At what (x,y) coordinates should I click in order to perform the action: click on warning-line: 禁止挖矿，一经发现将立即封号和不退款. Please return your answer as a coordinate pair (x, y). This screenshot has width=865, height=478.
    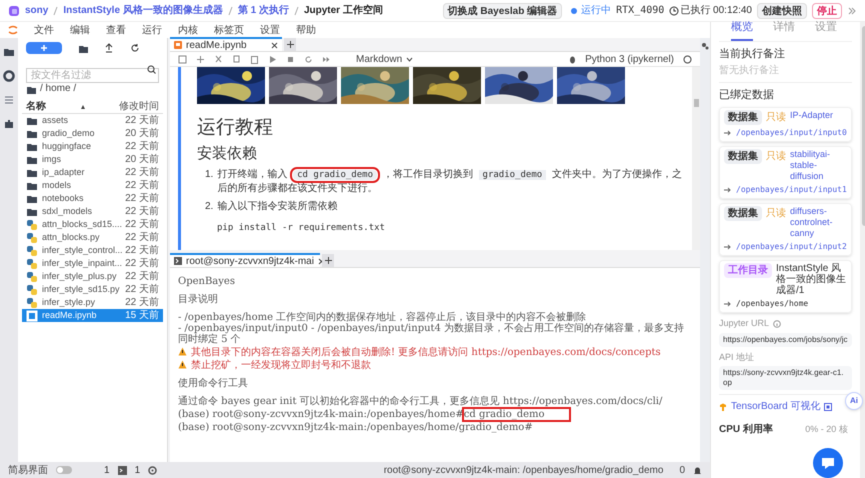
    Looking at the image, I should click on (281, 365).